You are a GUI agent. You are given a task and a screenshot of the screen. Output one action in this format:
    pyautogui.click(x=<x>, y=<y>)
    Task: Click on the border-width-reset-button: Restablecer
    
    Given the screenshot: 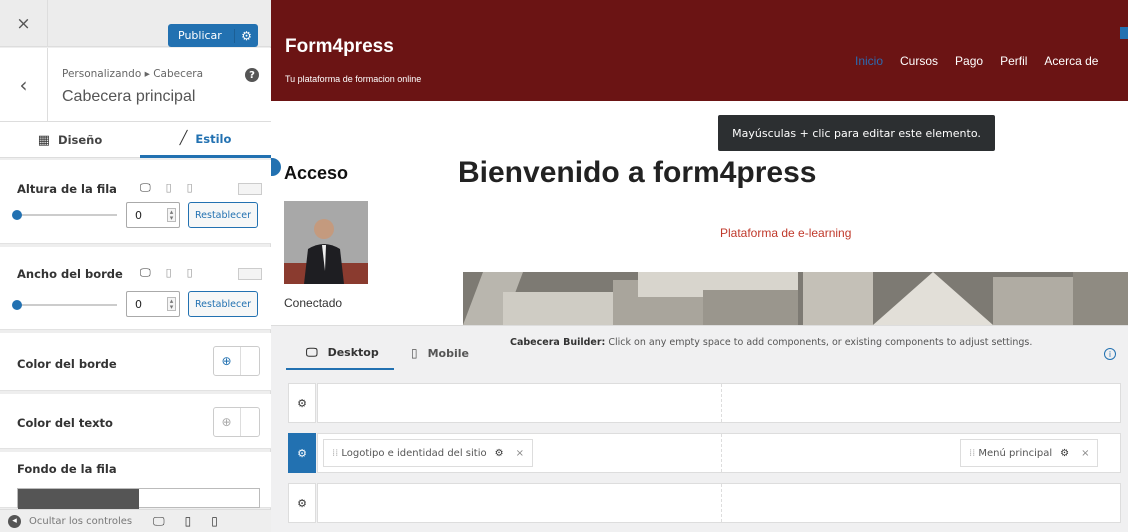 What is the action you would take?
    pyautogui.click(x=223, y=304)
    